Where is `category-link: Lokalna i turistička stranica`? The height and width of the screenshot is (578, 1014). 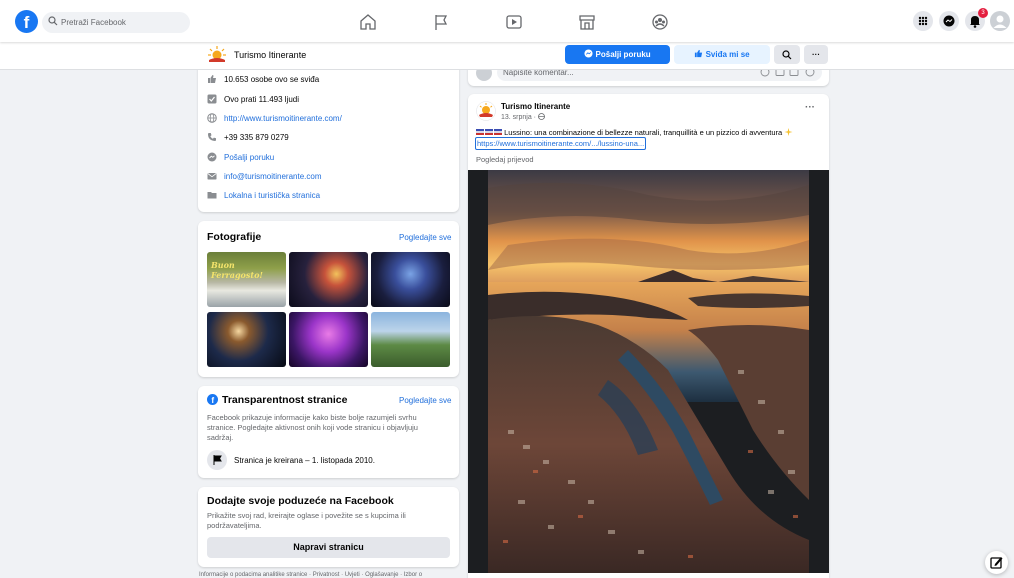 category-link: Lokalna i turistička stranica is located at coordinates (272, 195).